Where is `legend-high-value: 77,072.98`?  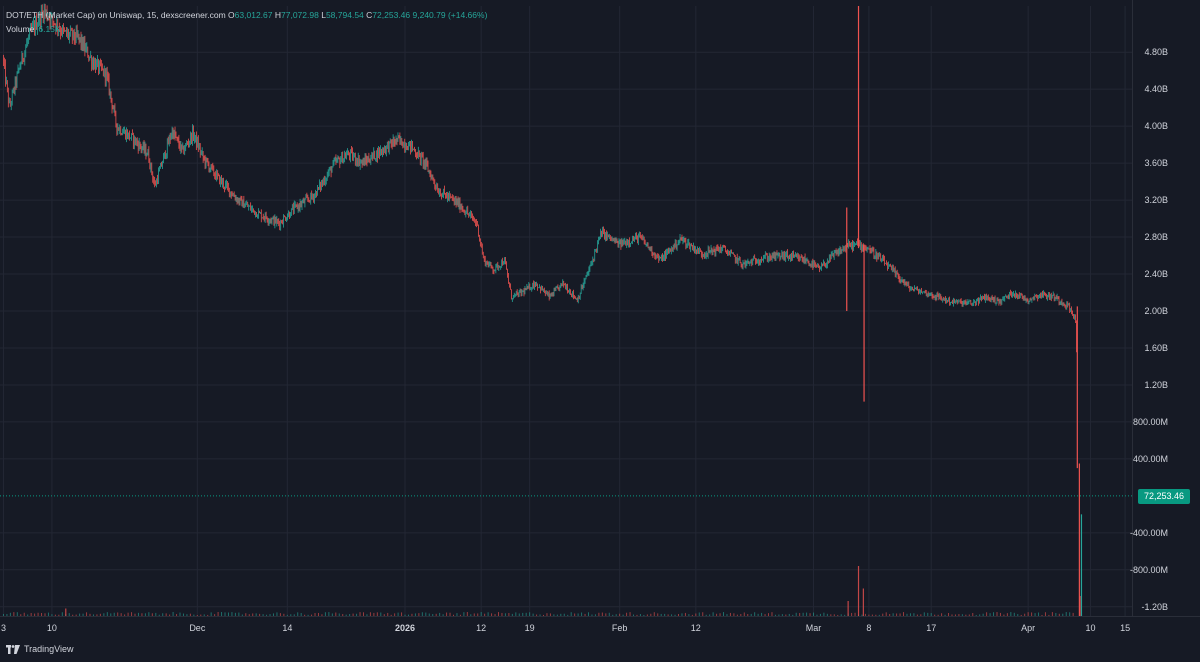 legend-high-value: 77,072.98 is located at coordinates (300, 15).